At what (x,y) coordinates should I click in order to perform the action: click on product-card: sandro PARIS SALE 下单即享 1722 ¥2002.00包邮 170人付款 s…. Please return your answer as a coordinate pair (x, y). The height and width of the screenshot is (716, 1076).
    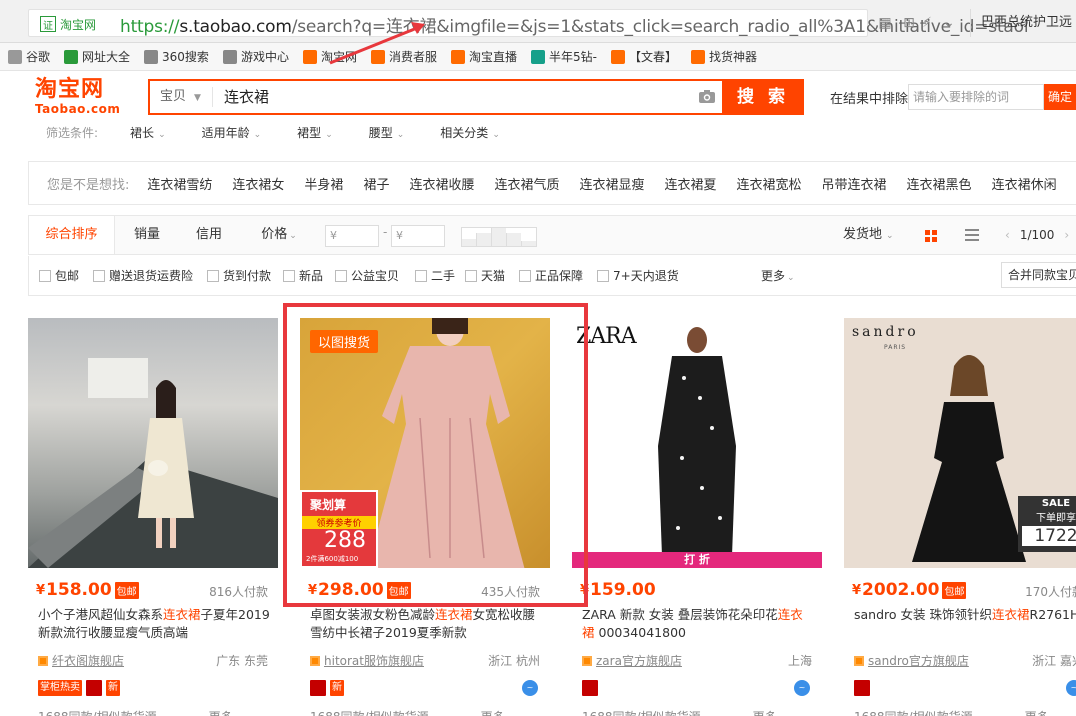
    Looking at the image, I should click on (960, 517).